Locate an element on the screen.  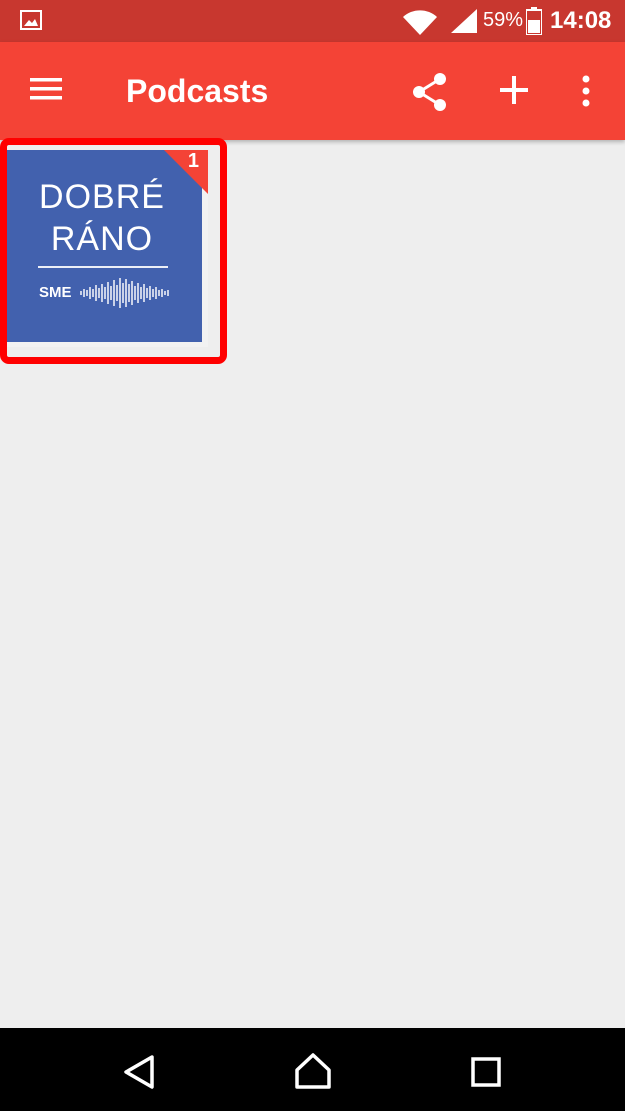
podcast-title-line1: DOBRÉ is located at coordinates (102, 197).